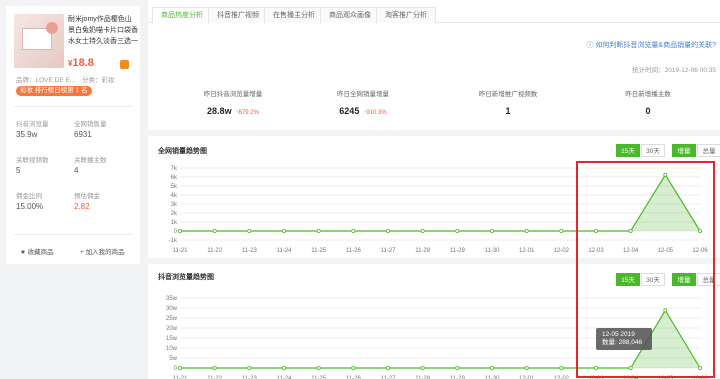 The height and width of the screenshot is (379, 720). I want to click on y-tick-label: 7k, so click(174, 169).